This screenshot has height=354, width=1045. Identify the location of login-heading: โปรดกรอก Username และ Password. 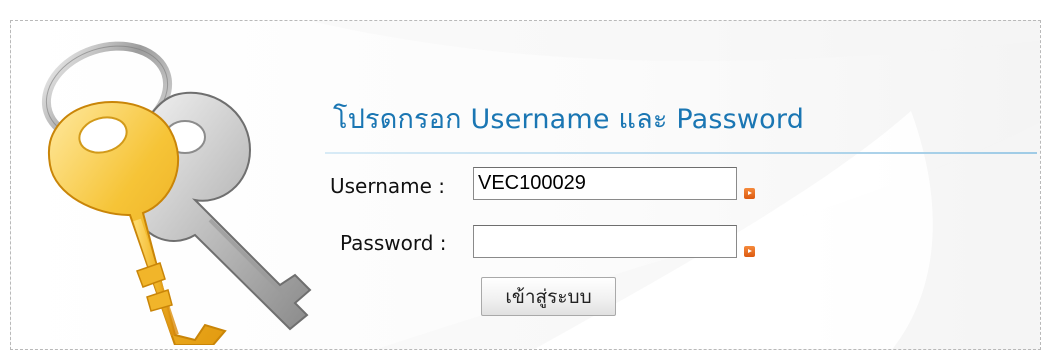
(569, 119).